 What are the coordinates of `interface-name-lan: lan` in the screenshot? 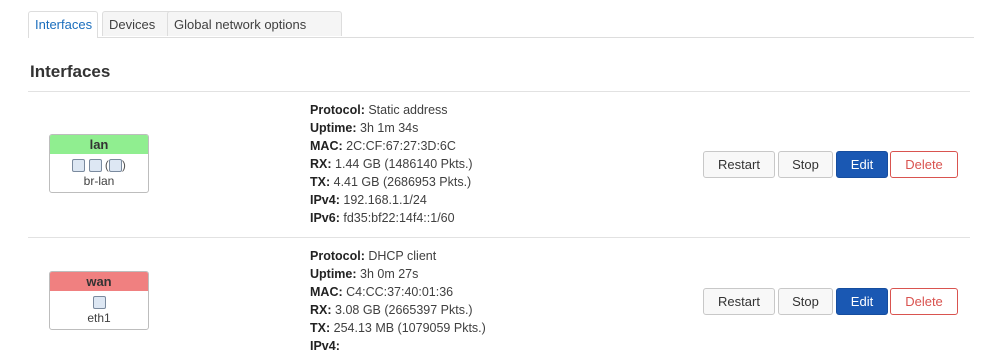 It's located at (99, 144).